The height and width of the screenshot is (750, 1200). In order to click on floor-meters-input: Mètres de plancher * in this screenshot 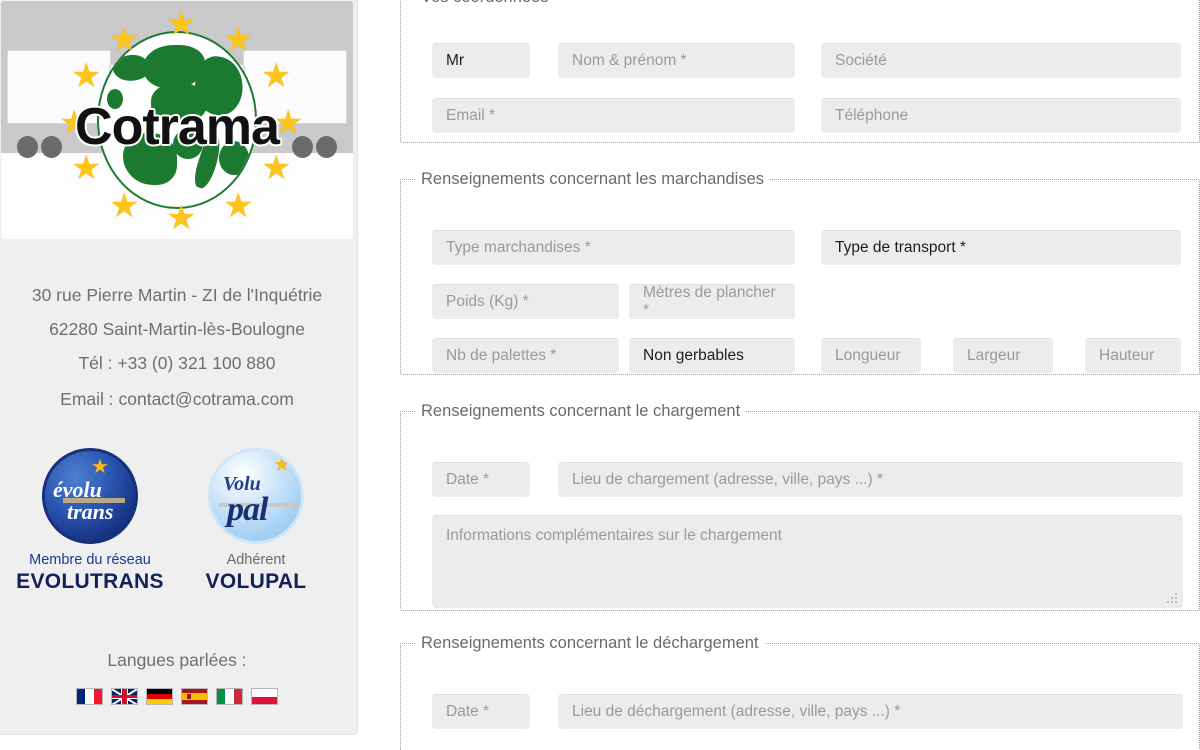, I will do `click(712, 301)`.